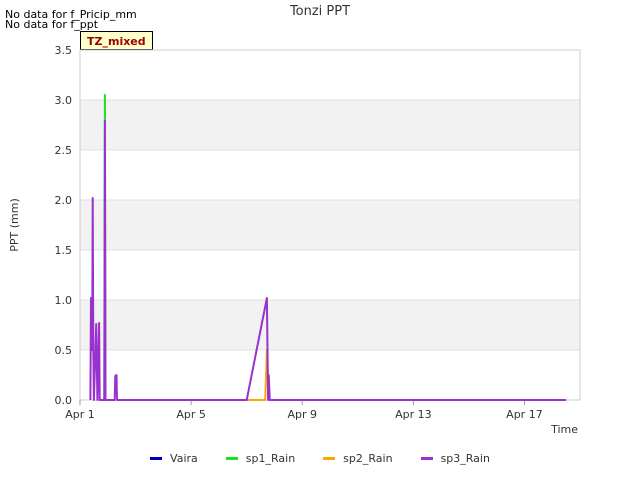  What do you see at coordinates (64, 400) in the screenshot?
I see `y-tick-label: 0.0` at bounding box center [64, 400].